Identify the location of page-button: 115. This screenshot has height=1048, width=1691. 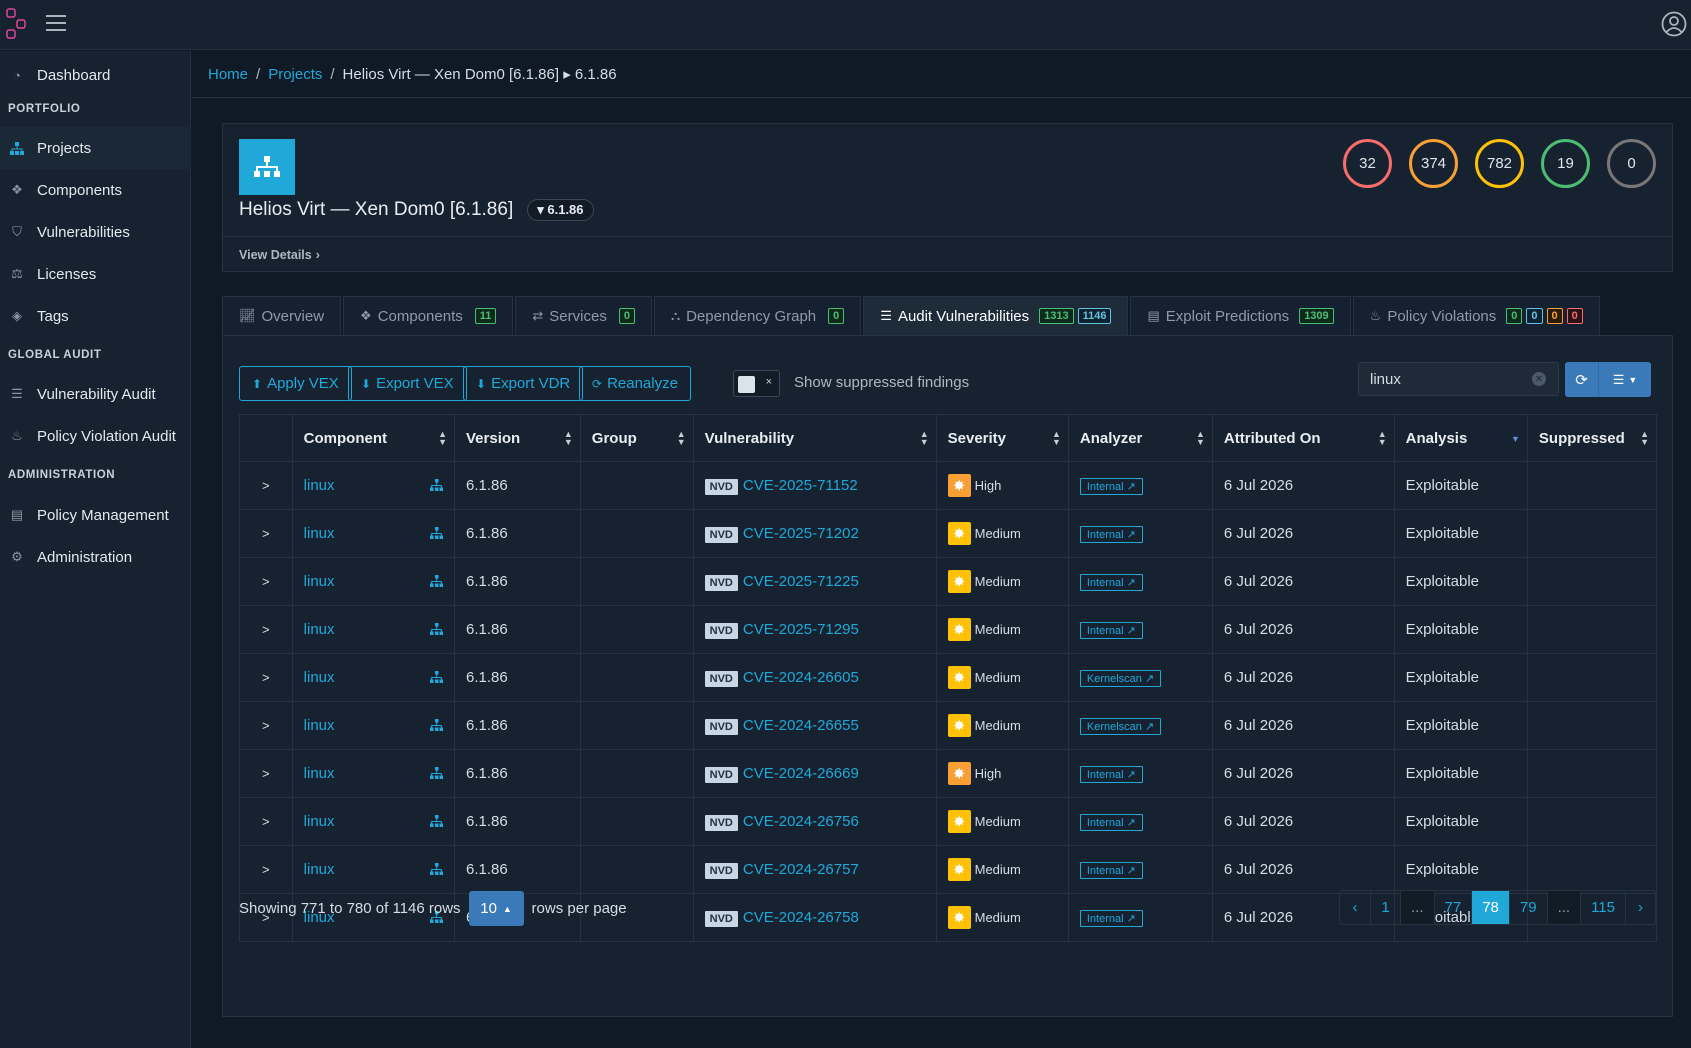
(1602, 907).